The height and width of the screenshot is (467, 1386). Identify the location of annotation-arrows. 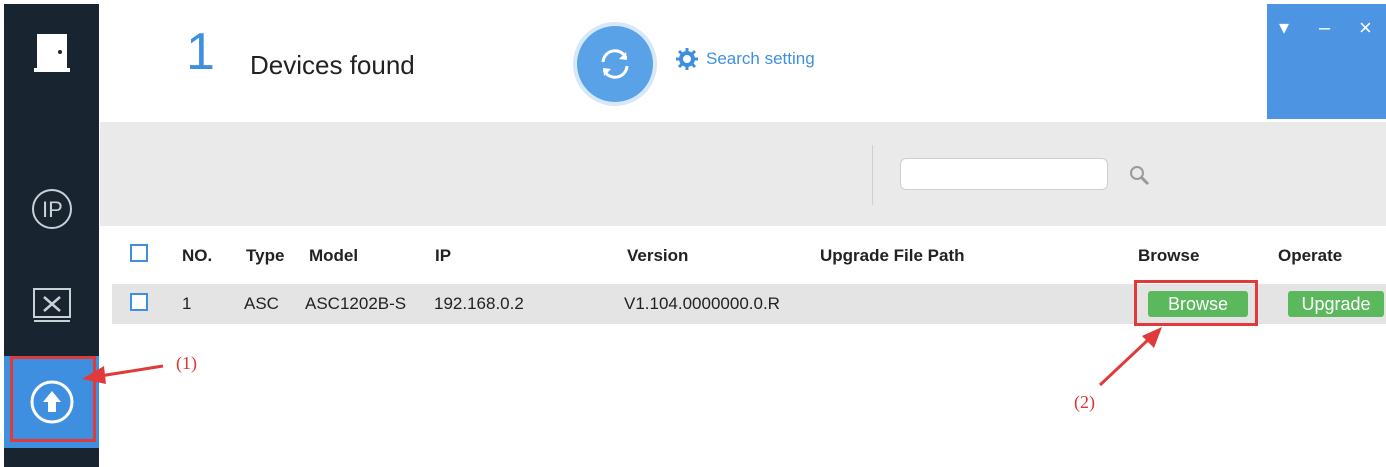
(622, 357).